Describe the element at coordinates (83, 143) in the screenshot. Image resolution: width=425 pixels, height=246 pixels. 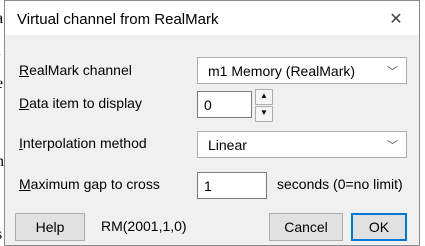
I see `interpolation-label: Interpolation method` at that location.